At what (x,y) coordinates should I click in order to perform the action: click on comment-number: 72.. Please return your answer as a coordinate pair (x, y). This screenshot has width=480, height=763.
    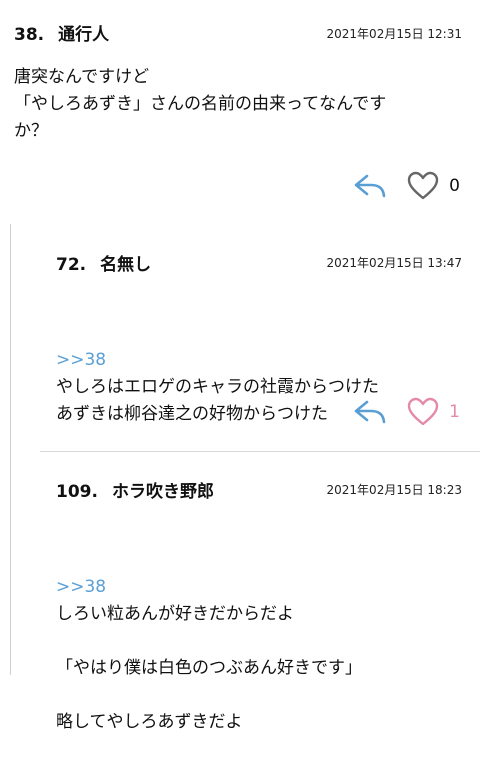
    Looking at the image, I should click on (71, 265).